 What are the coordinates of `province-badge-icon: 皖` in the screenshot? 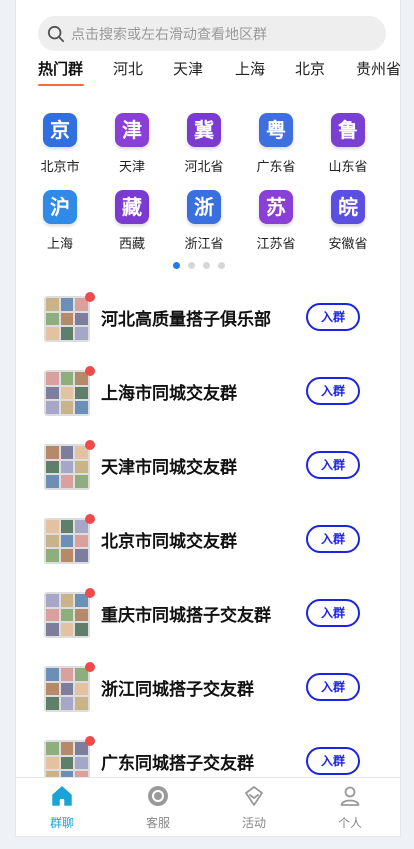 It's located at (348, 207).